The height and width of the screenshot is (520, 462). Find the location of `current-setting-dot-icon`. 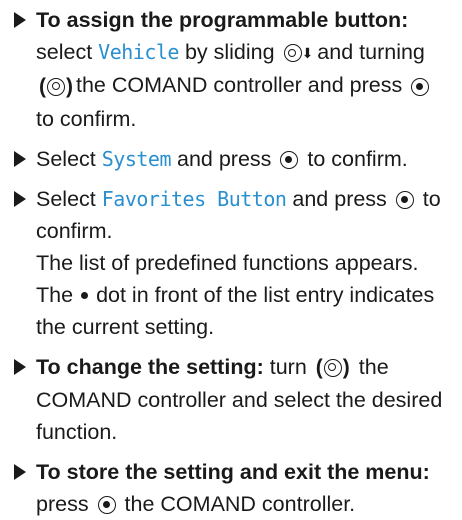

current-setting-dot-icon is located at coordinates (85, 296).